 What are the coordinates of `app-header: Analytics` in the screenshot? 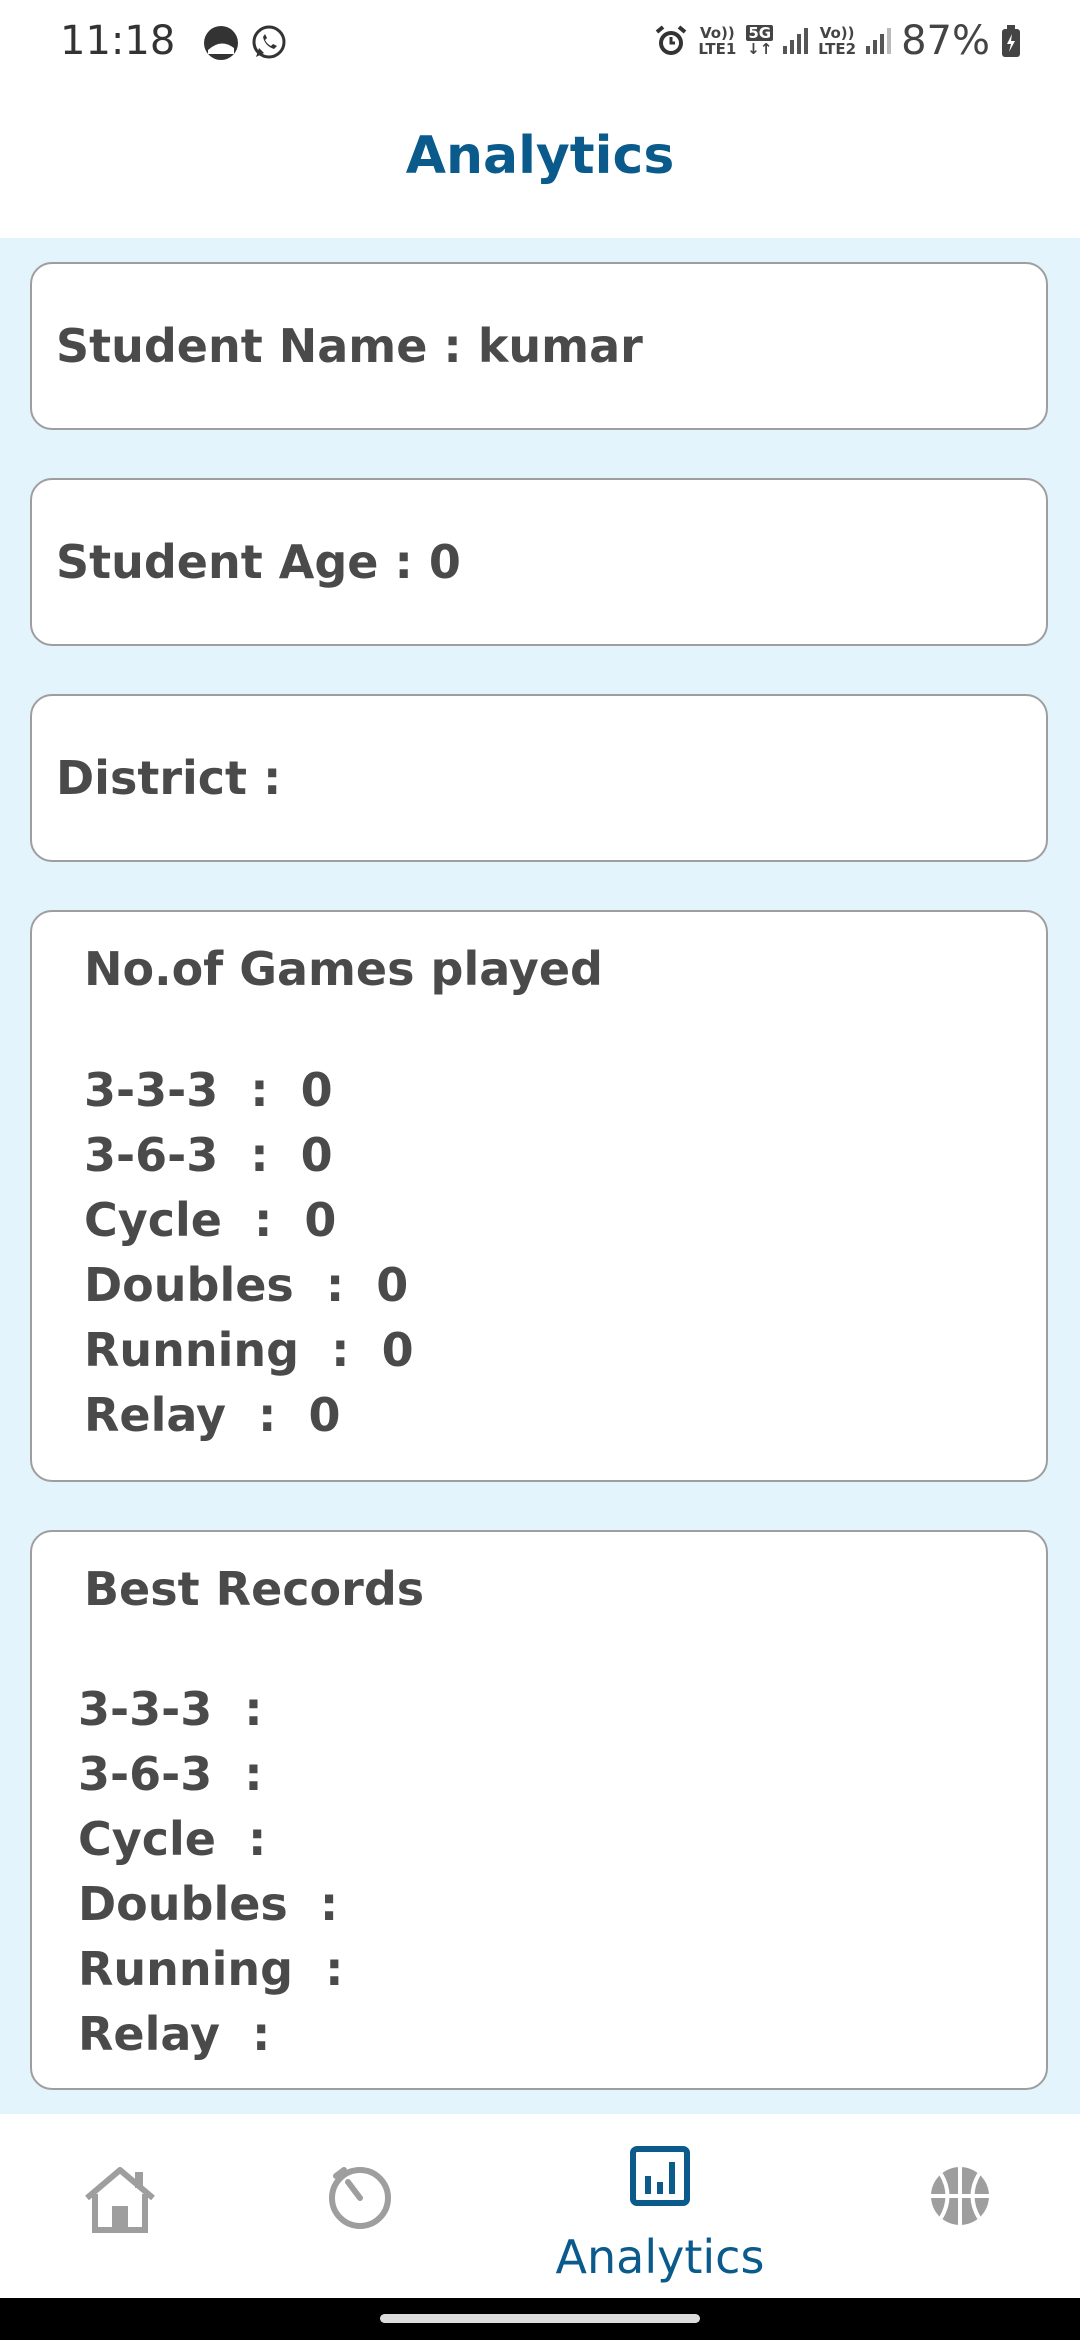 It's located at (540, 164).